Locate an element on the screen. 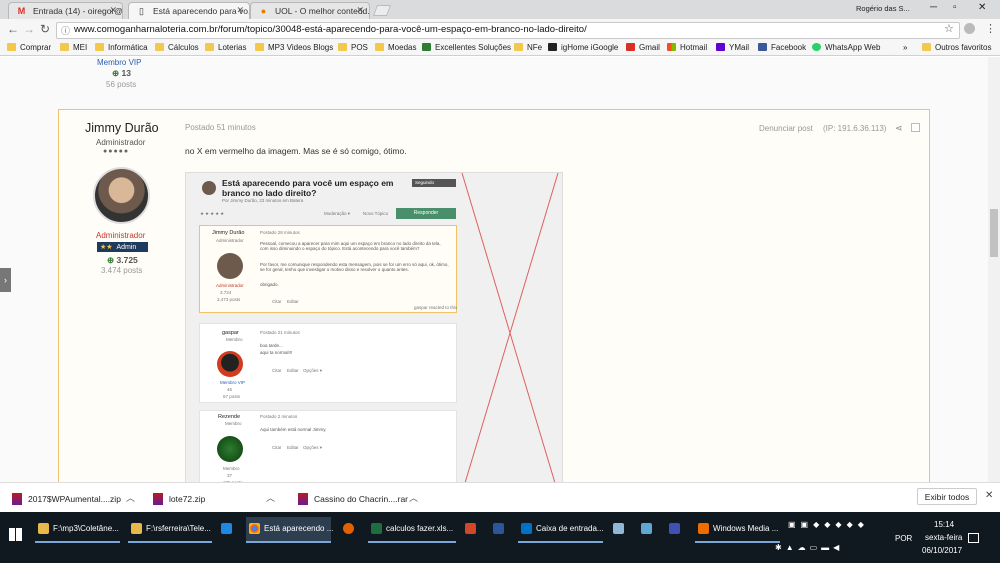 The image size is (1000, 563). clock-date: 06/10/2017 is located at coordinates (942, 550).